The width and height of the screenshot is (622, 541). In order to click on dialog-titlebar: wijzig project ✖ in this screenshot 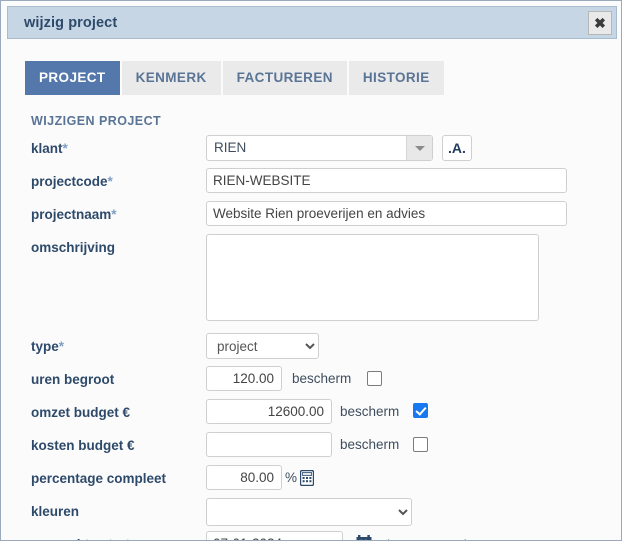, I will do `click(312, 22)`.